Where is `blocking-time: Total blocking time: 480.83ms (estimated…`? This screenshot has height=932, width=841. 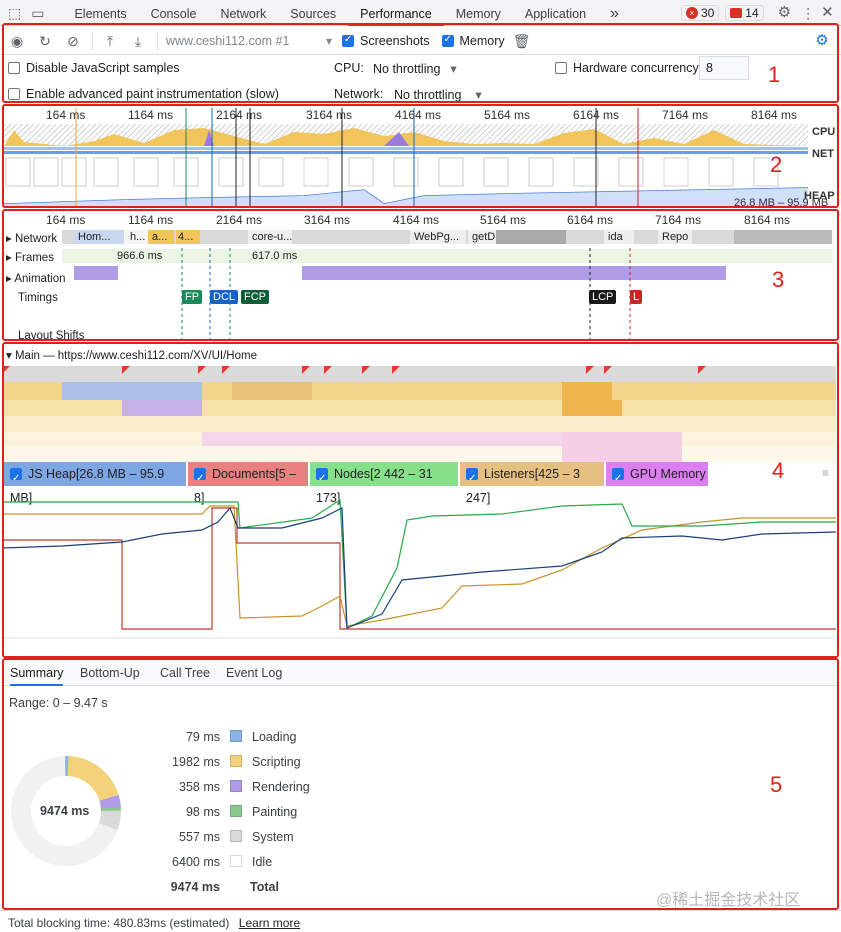
blocking-time: Total blocking time: 480.83ms (estimated… is located at coordinates (119, 923).